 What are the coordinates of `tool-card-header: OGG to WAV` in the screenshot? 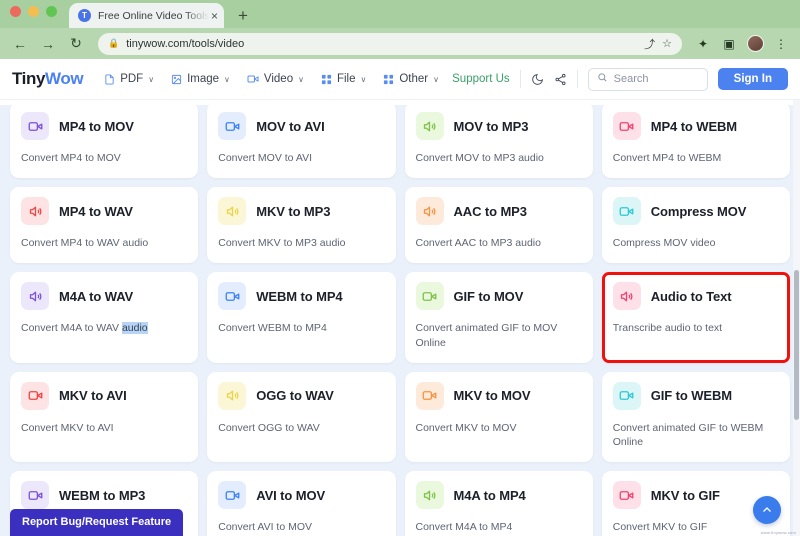 It's located at (301, 395).